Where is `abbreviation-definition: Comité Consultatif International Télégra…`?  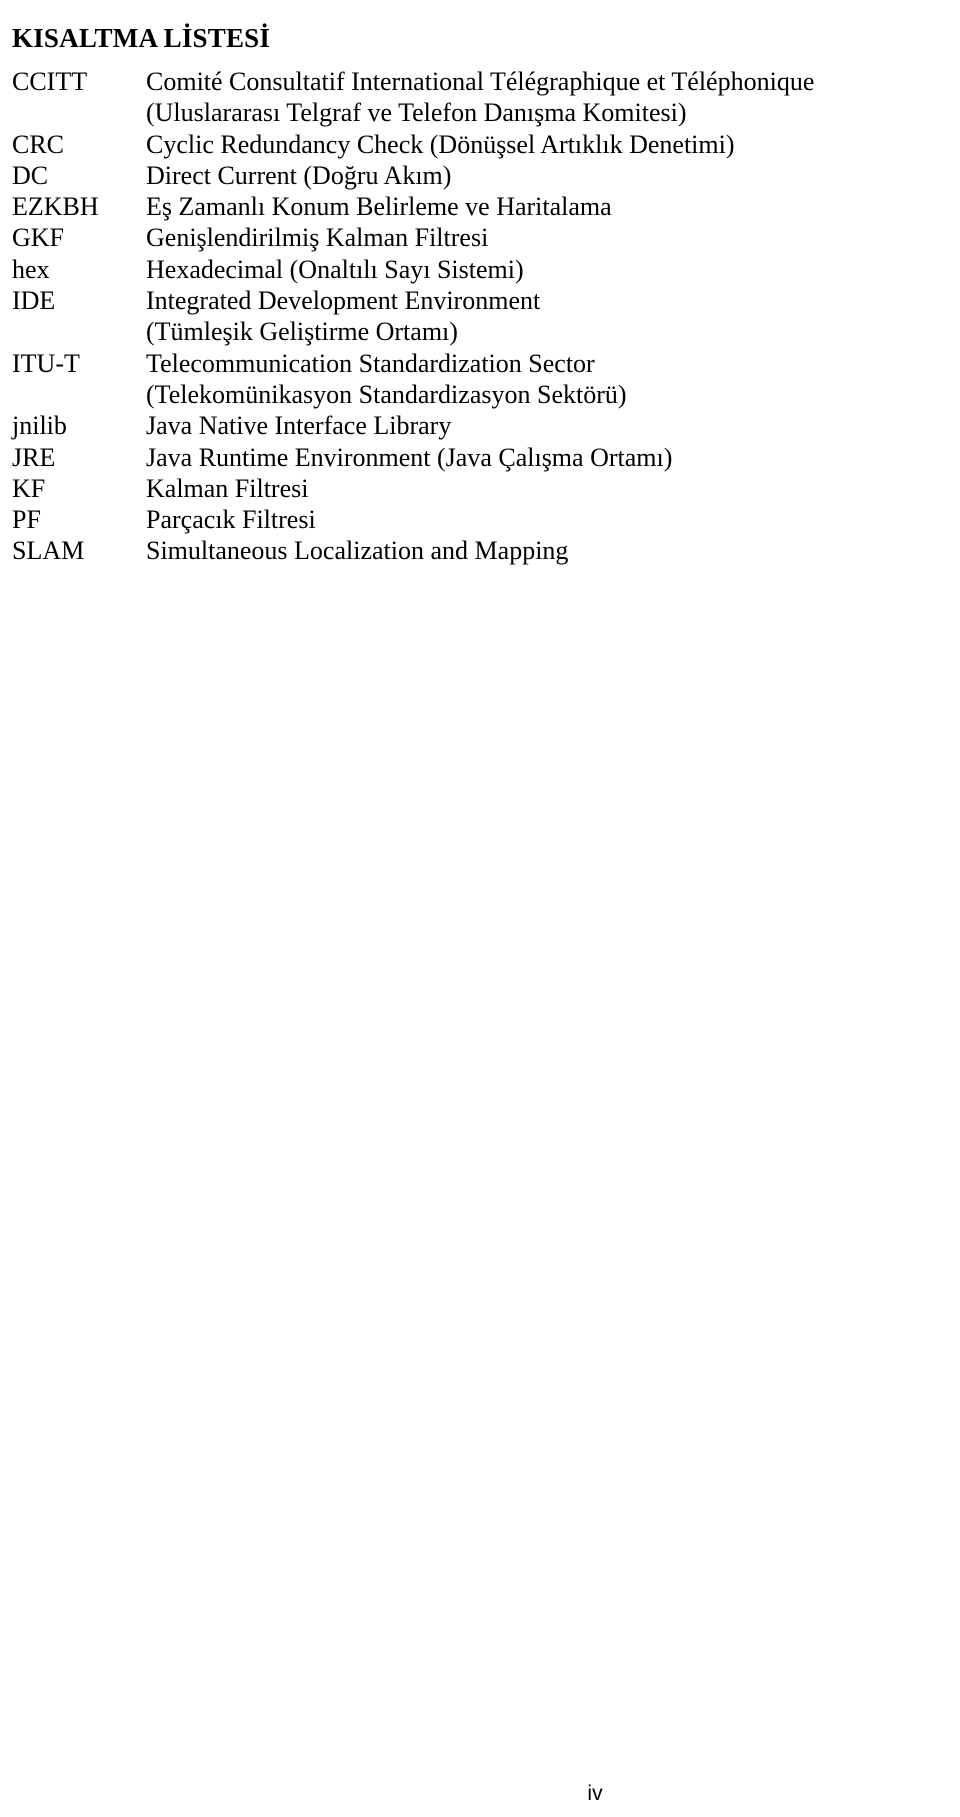 abbreviation-definition: Comité Consultatif International Télégra… is located at coordinates (546, 97).